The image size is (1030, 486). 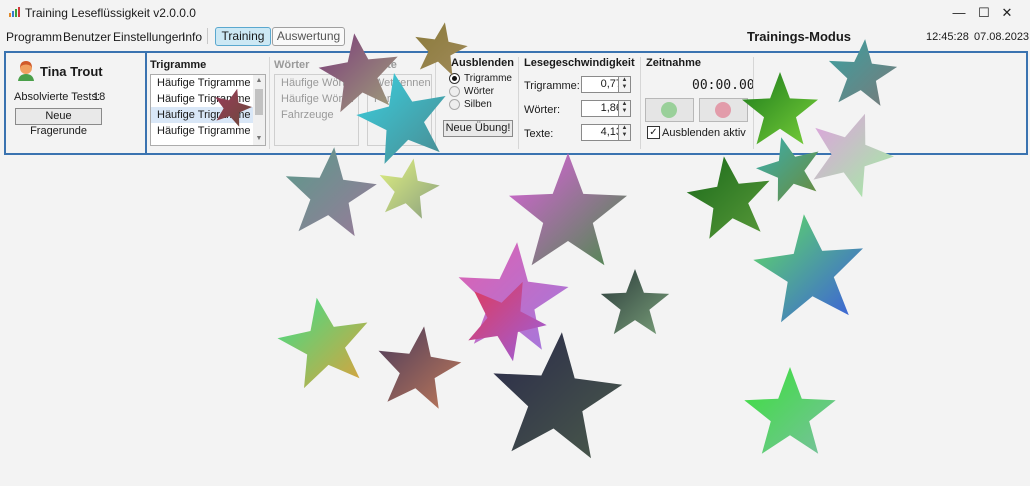 What do you see at coordinates (316, 83) in the screenshot?
I see `woerter-item-1: Häufige Wörter 1` at bounding box center [316, 83].